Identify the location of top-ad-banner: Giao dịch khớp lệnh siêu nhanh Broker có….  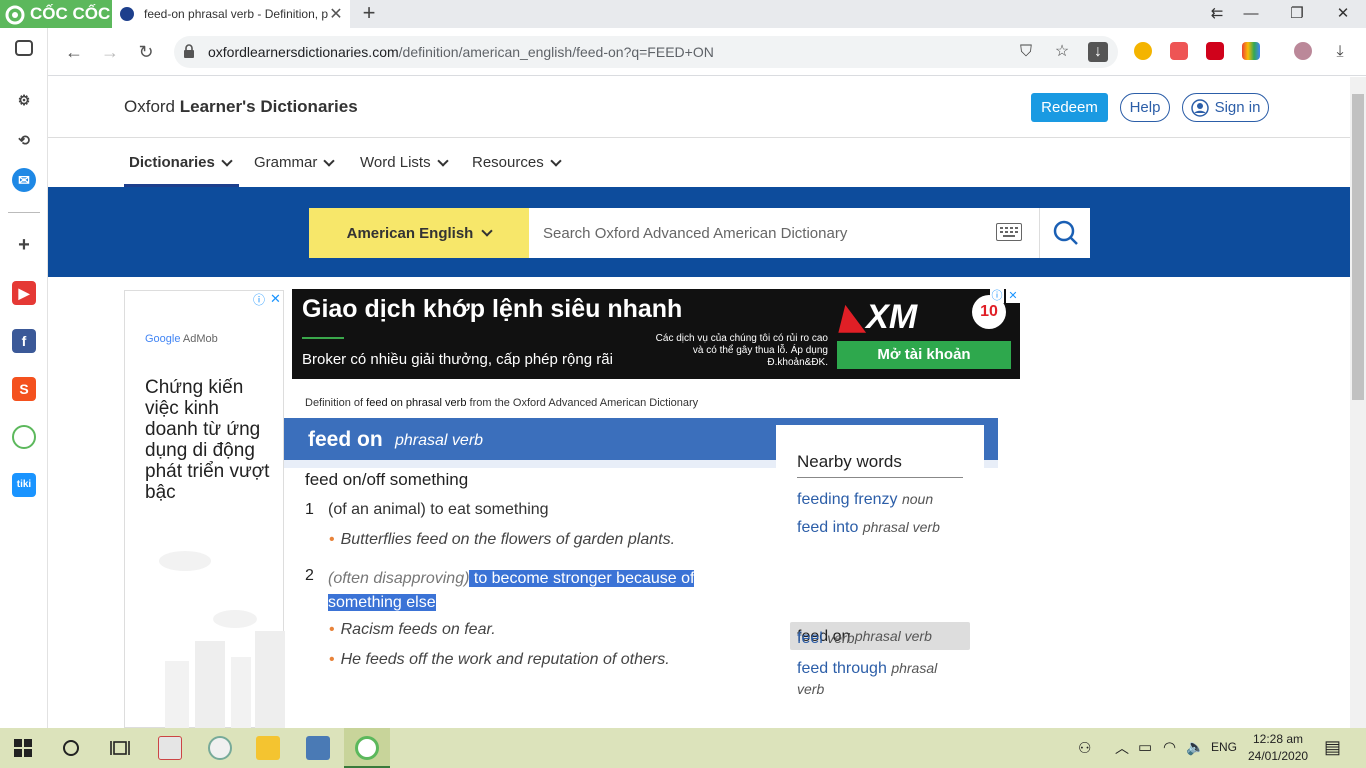
(656, 334).